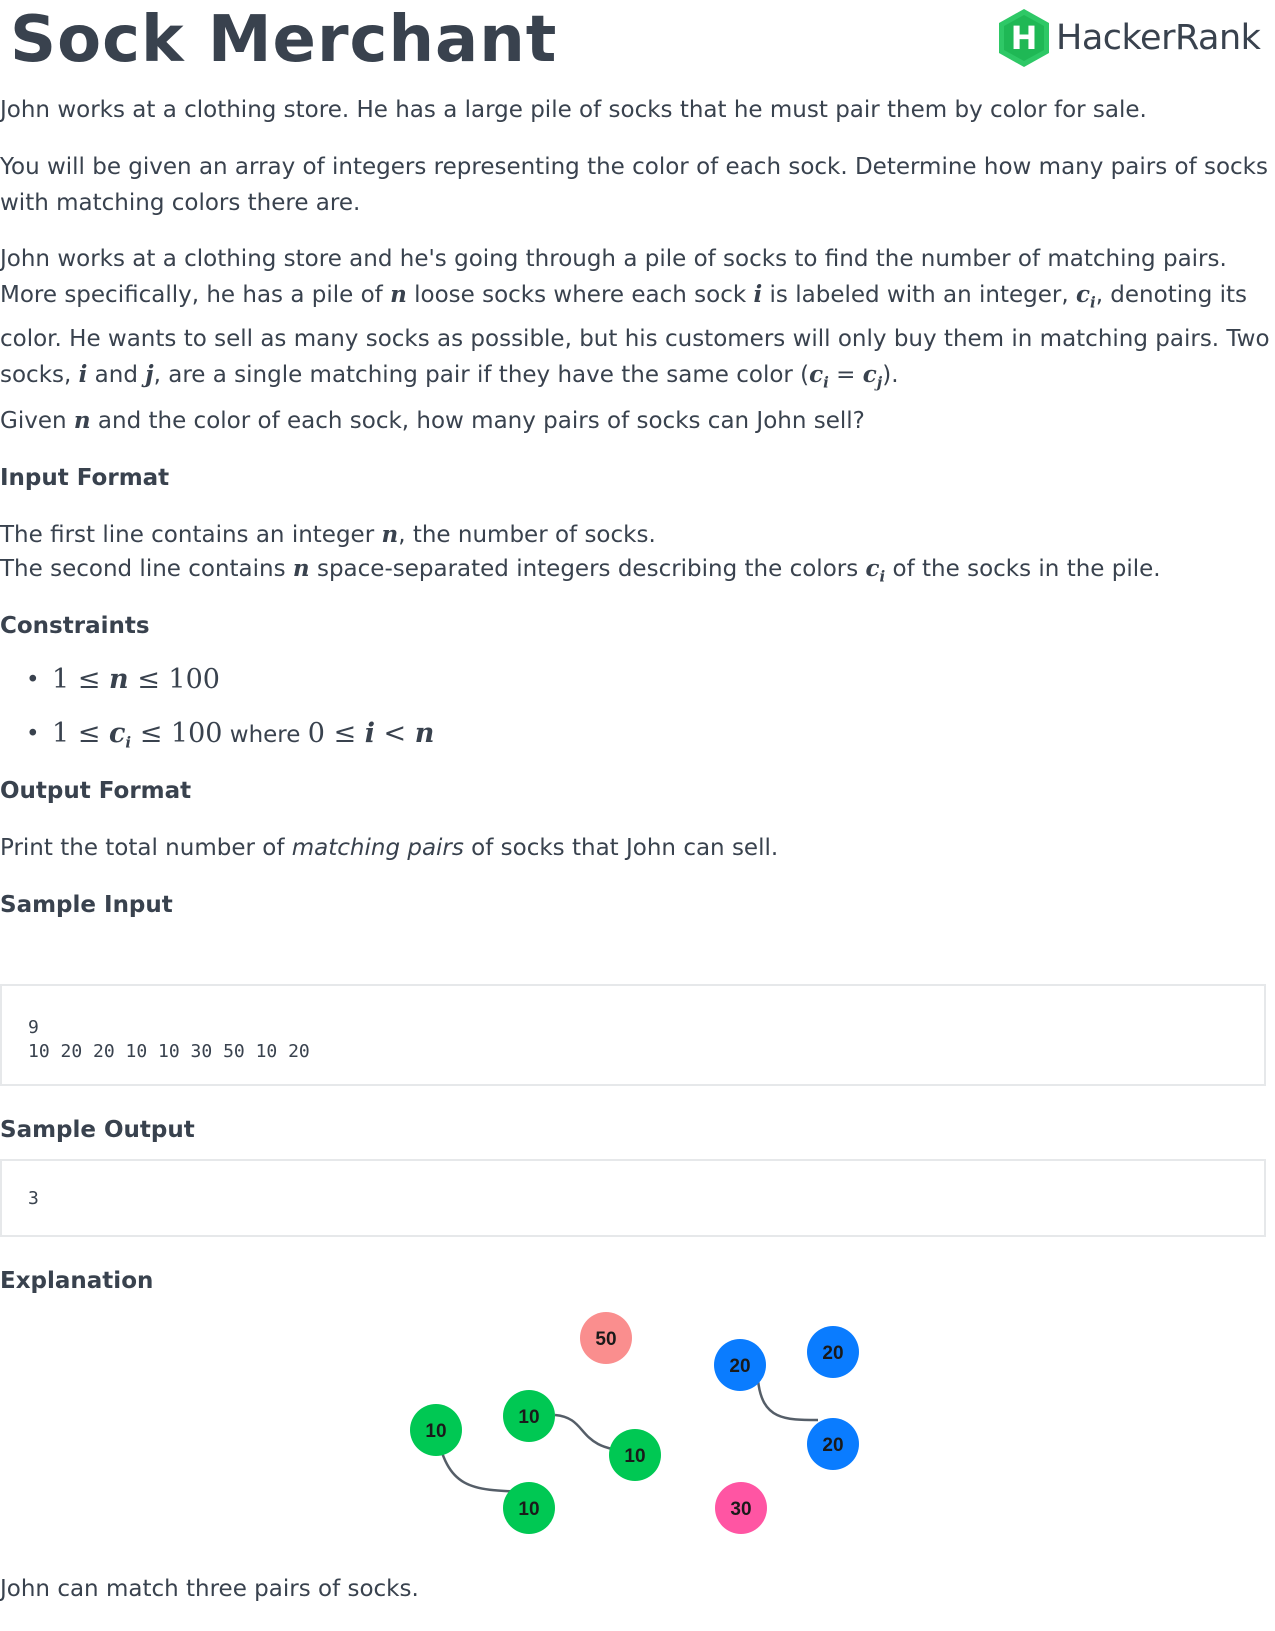 This screenshot has height=1631, width=1275. Describe the element at coordinates (169, 1051) in the screenshot. I see `sample-input-line-2: 10 20 20 10 10 30 50 10 20` at that location.